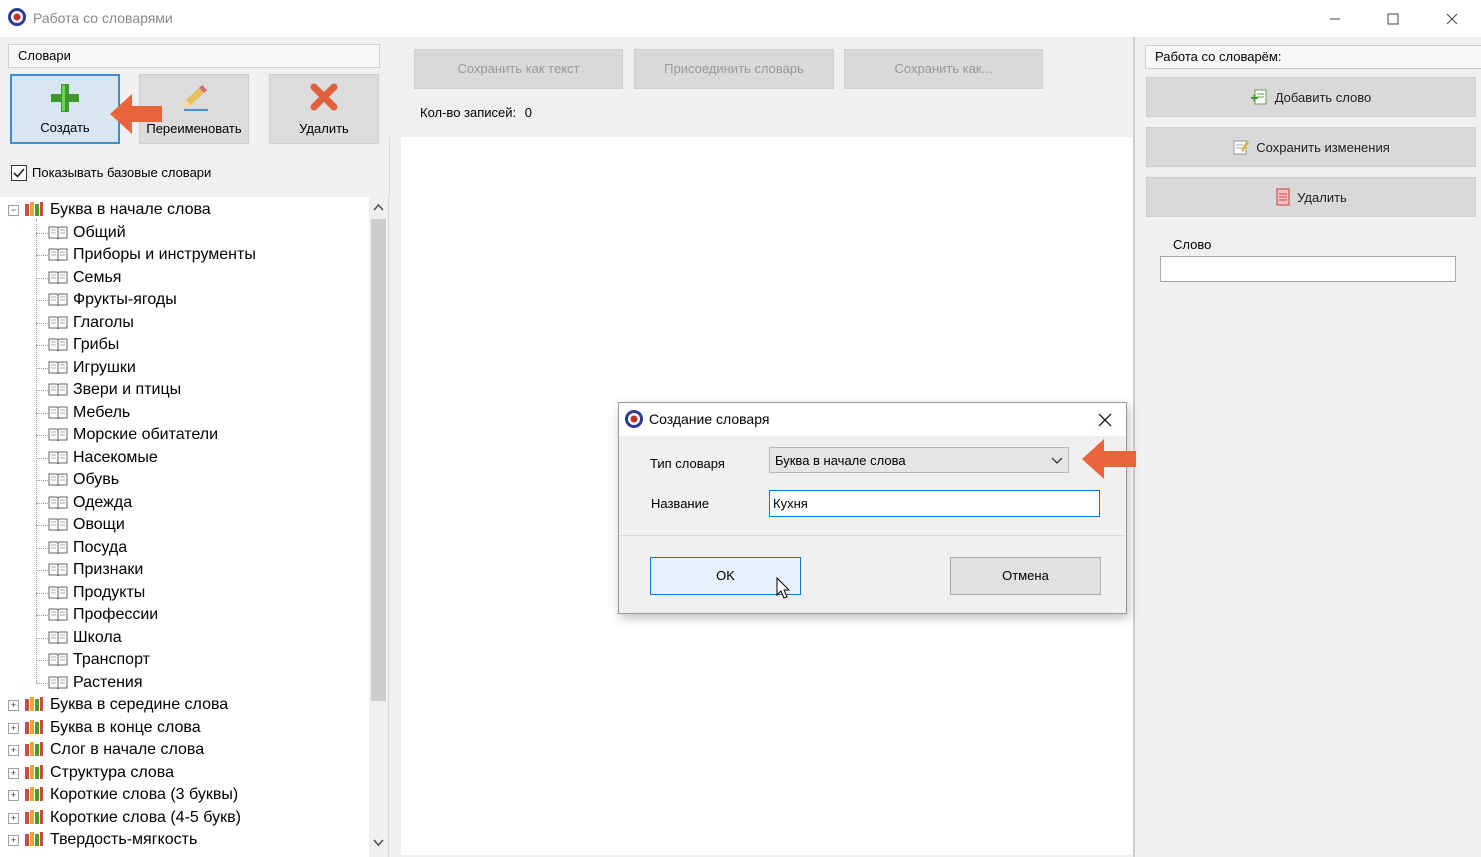 This screenshot has height=857, width=1481. Describe the element at coordinates (104, 367) in the screenshot. I see `tree-dictionary-label: Игрушки` at that location.